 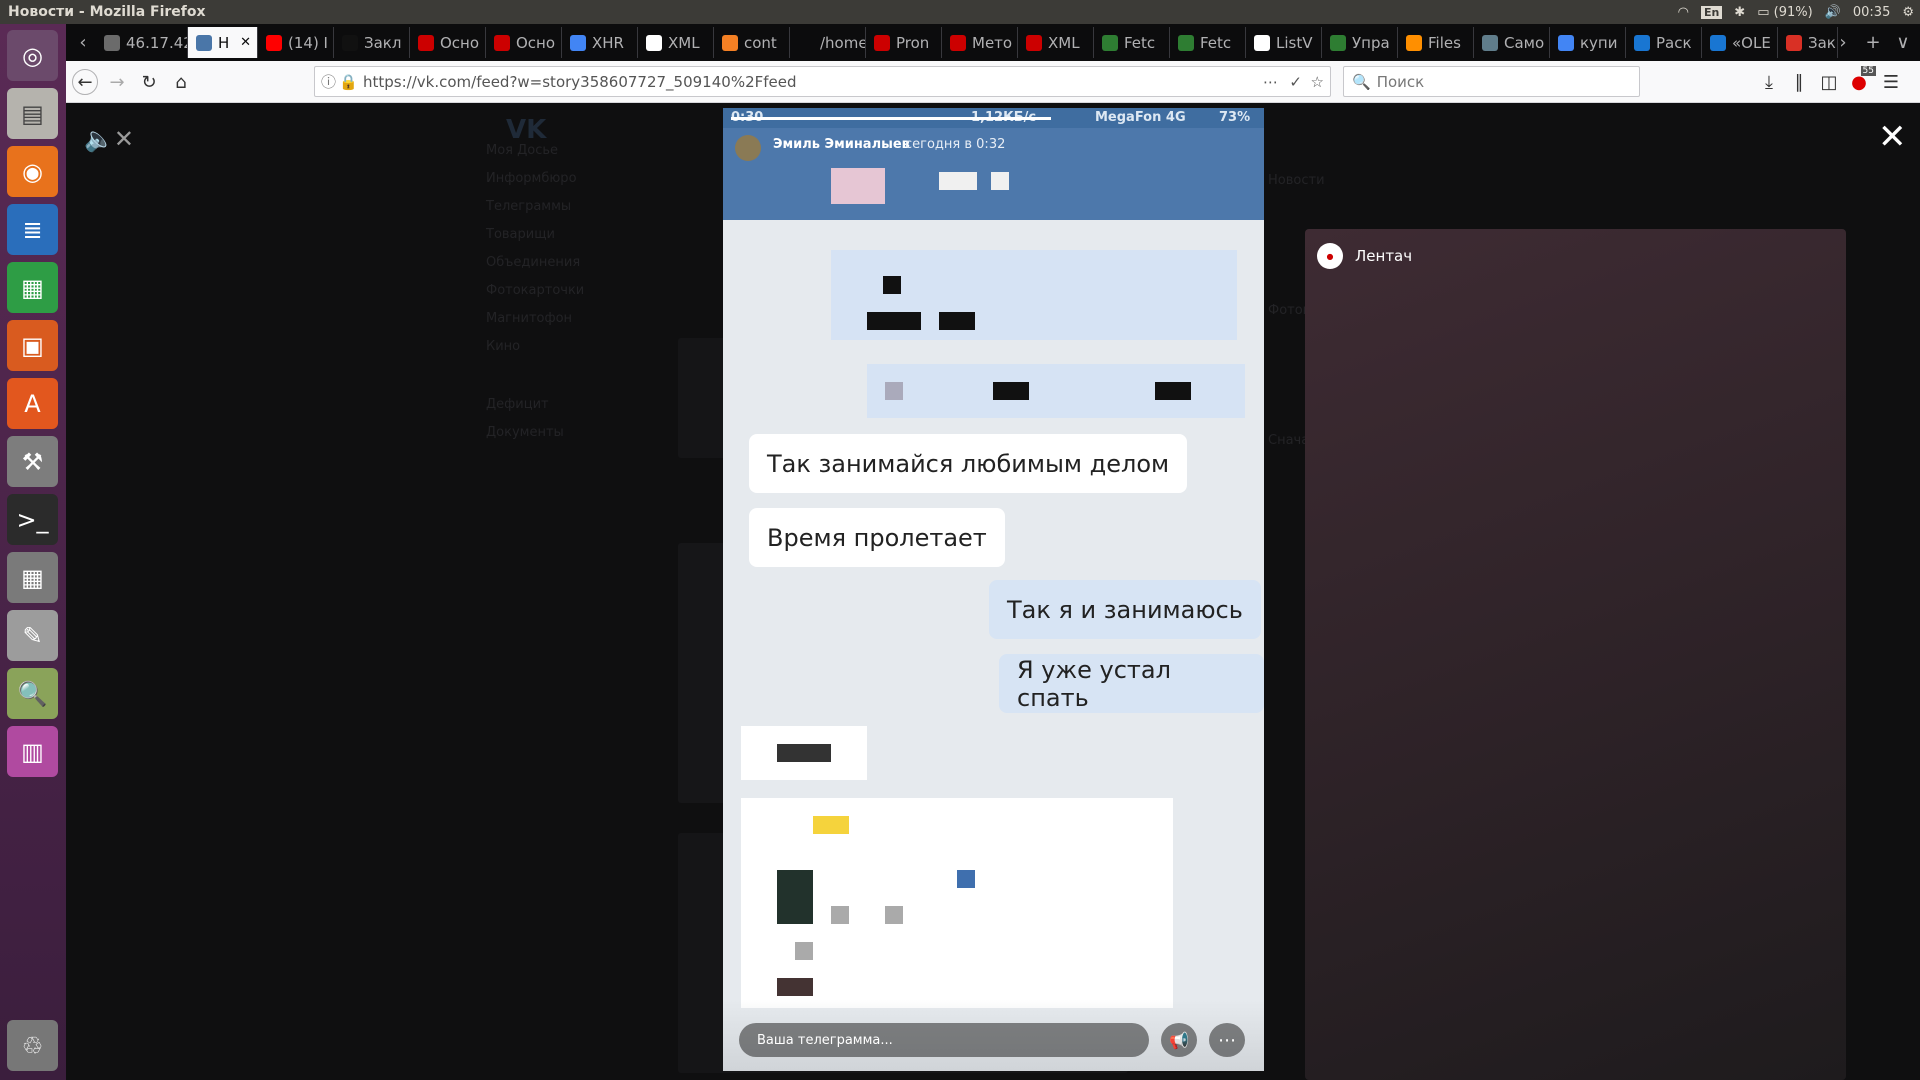 I want to click on calculator-icon: ▦, so click(x=32, y=577).